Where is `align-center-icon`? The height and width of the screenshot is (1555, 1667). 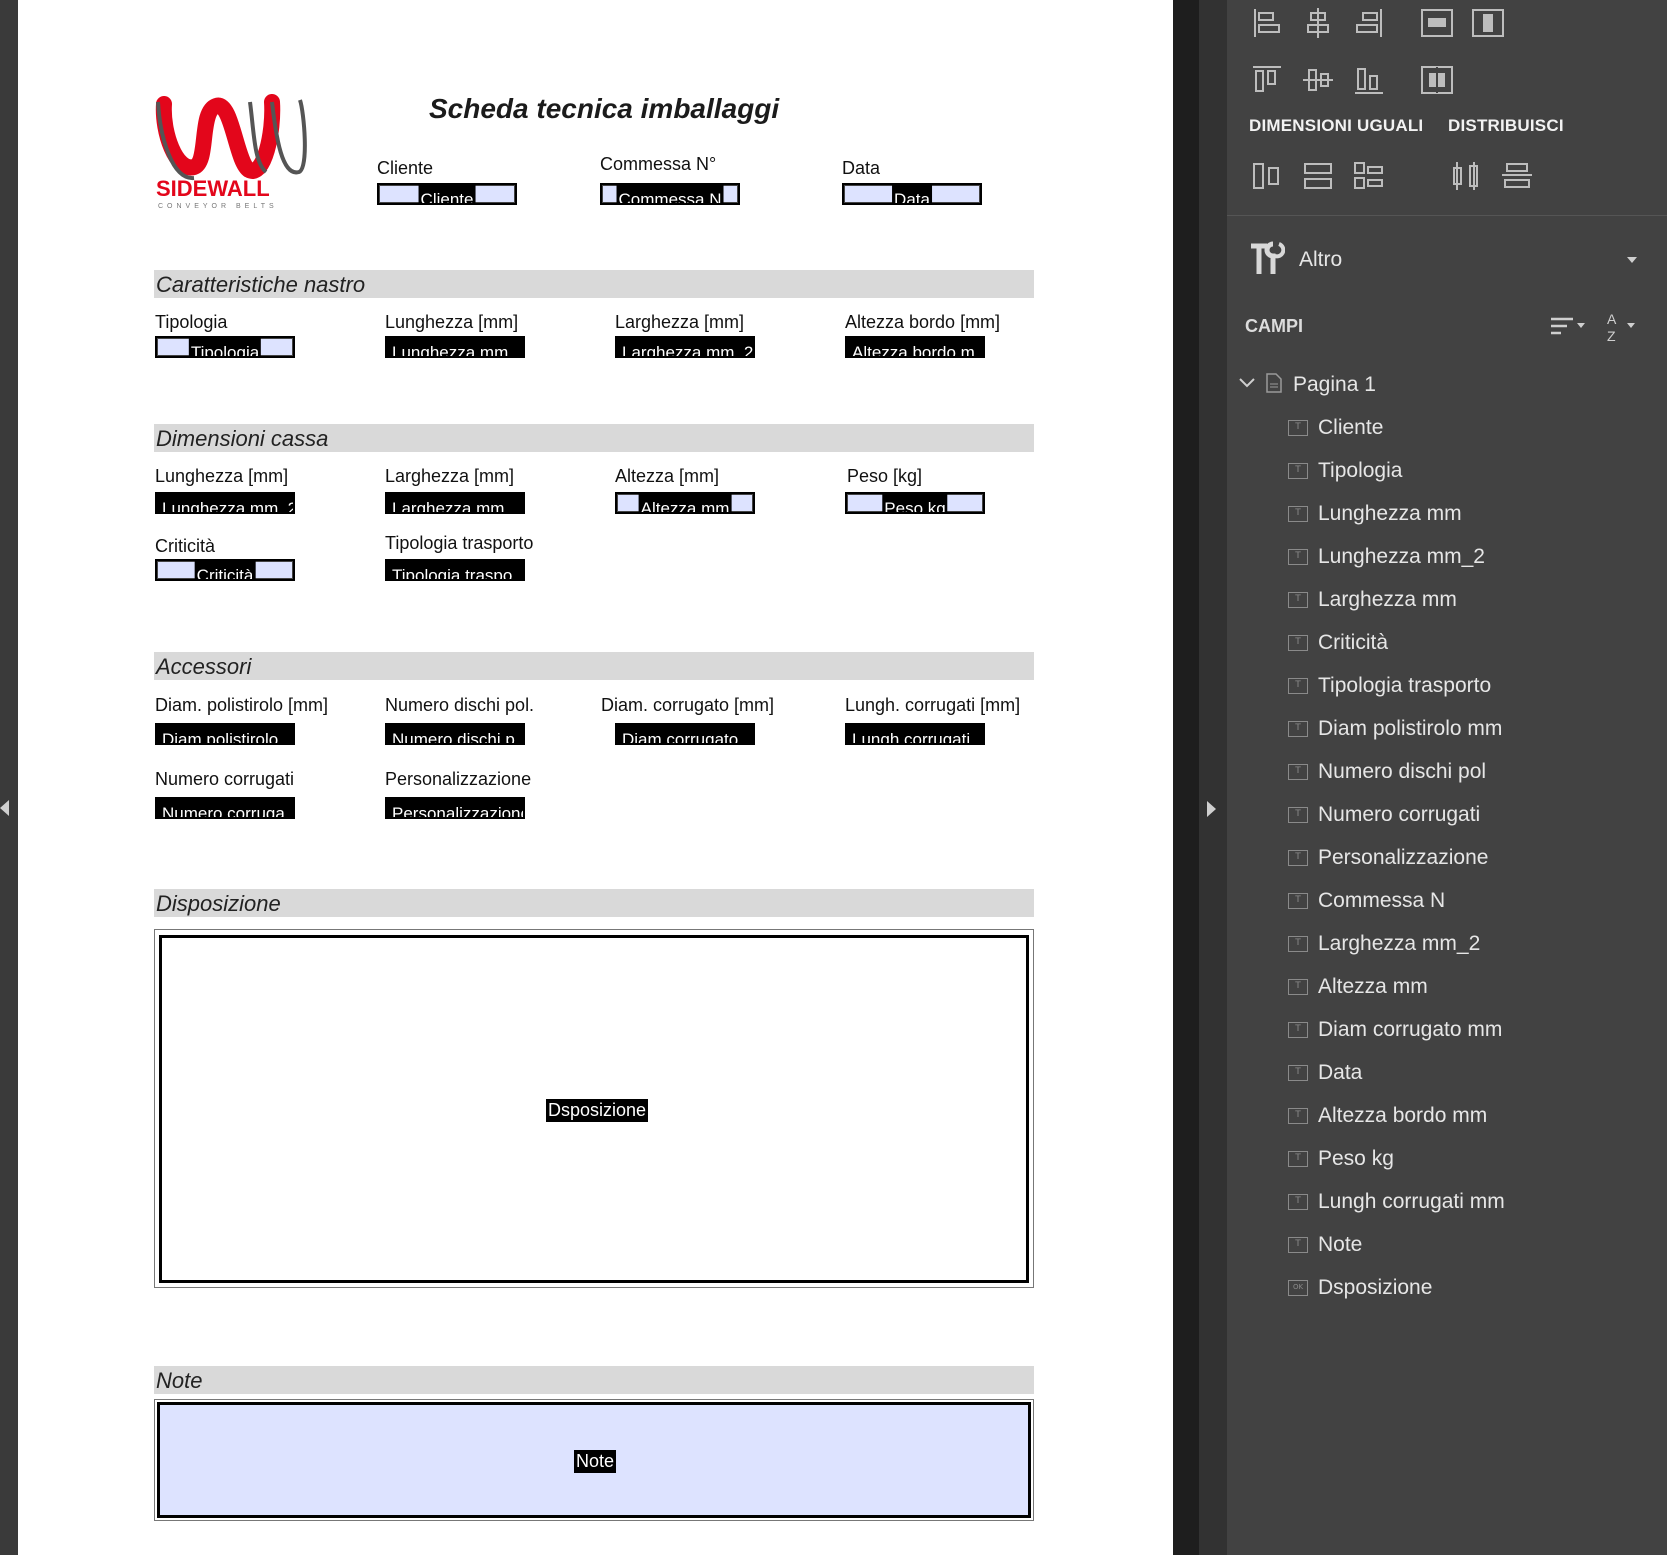 align-center-icon is located at coordinates (1318, 23).